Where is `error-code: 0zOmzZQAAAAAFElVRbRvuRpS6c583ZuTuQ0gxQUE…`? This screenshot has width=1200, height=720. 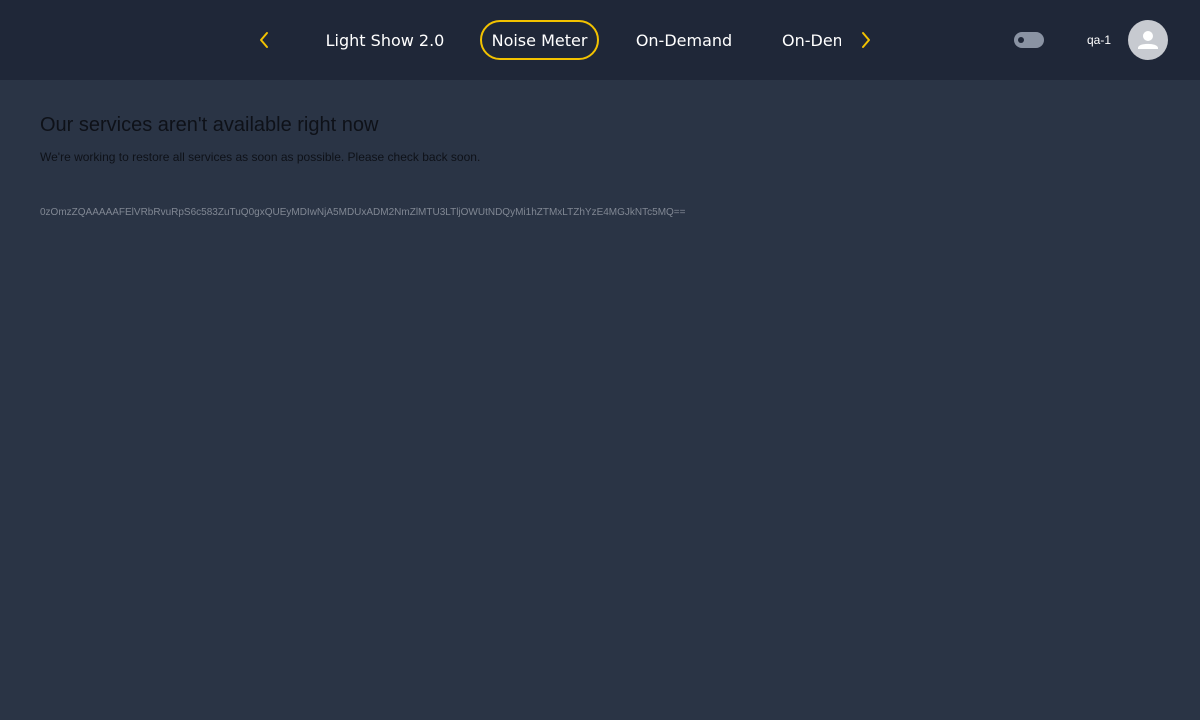 error-code: 0zOmzZQAAAAAFElVRbRvuRpS6c583ZuTuQ0gxQUE… is located at coordinates (363, 212).